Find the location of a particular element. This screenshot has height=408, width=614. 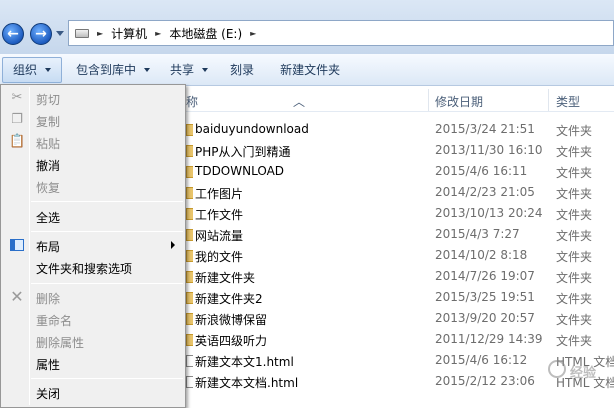

file-name: 新建文本文1.html is located at coordinates (244, 362).